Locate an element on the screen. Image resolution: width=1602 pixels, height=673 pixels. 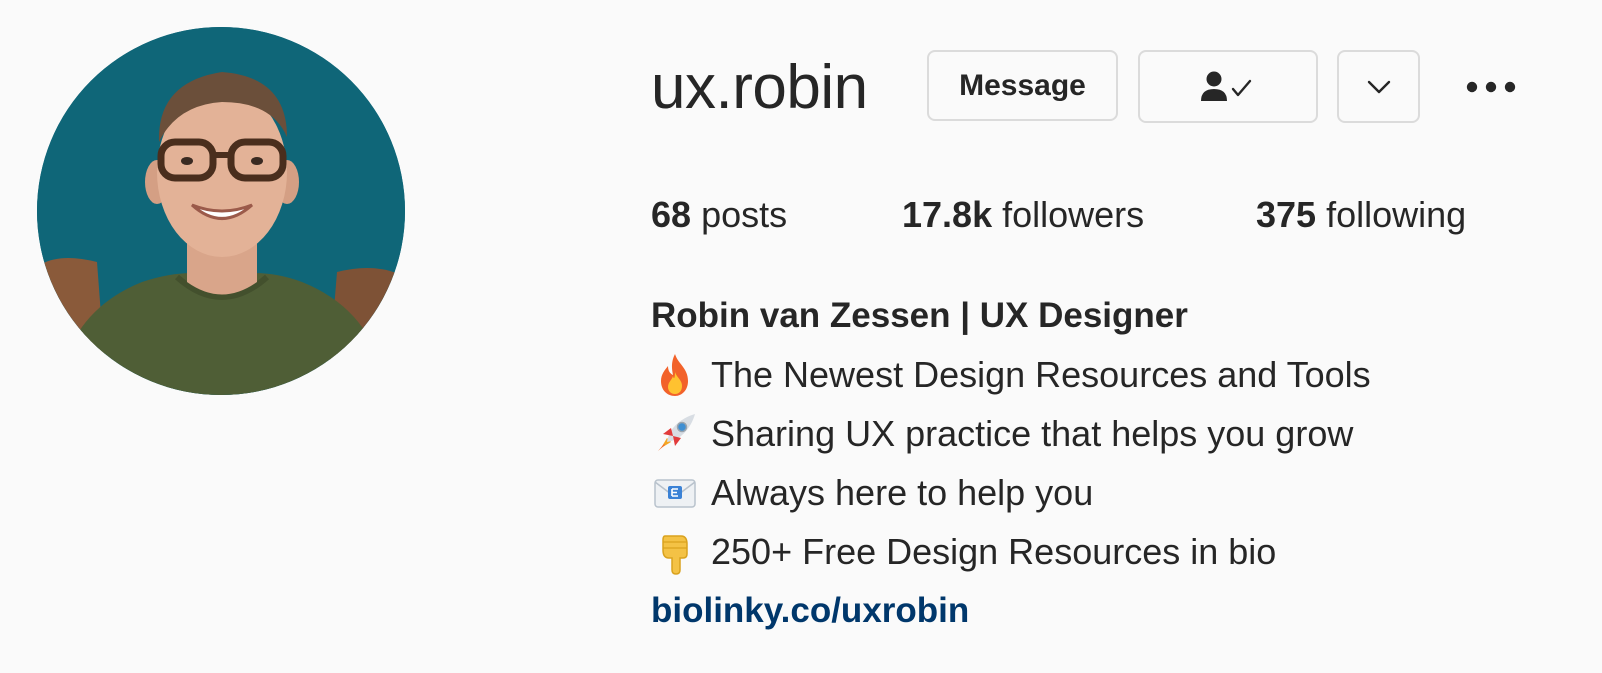
bio-website-link: biolinky.co/uxrobin is located at coordinates (810, 611).